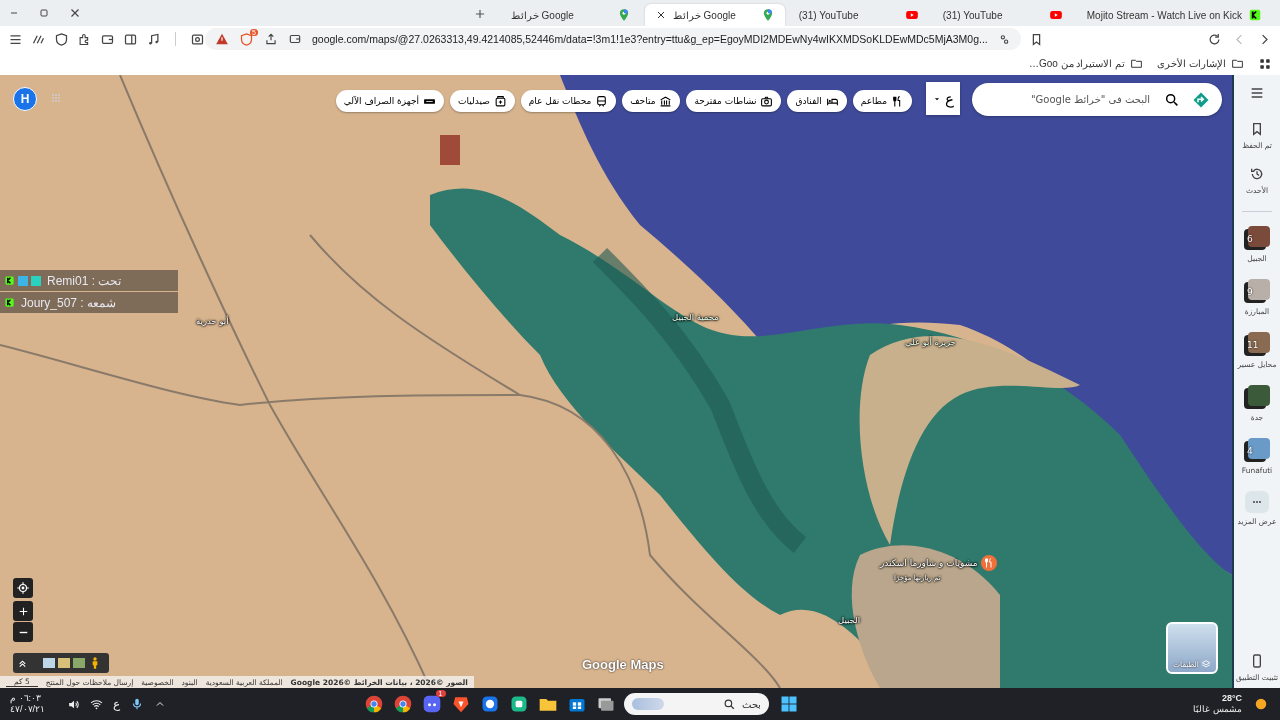 This screenshot has width=1280, height=720. Describe the element at coordinates (602, 101) in the screenshot. I see `transit-icon` at that location.